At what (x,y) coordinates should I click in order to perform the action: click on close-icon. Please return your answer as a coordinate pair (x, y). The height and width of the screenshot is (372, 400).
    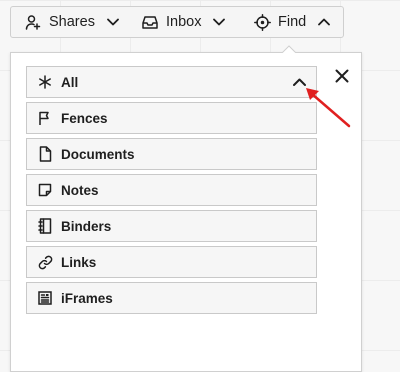
    Looking at the image, I should click on (342, 76).